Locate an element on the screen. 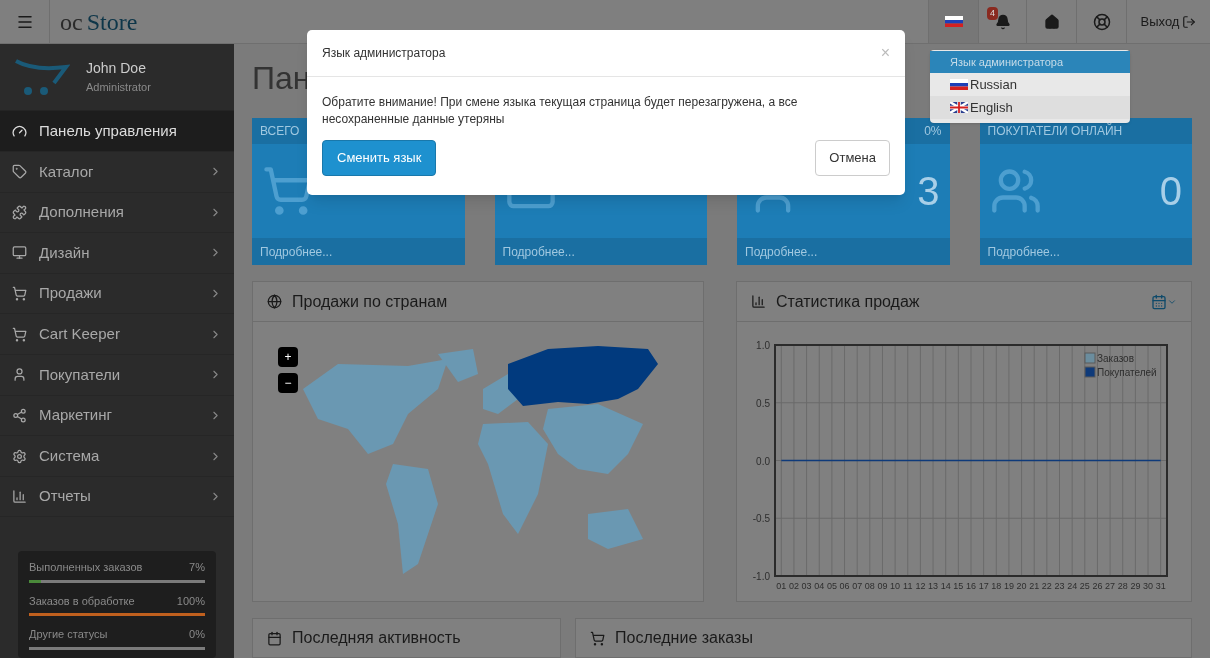 Image resolution: width=1210 pixels, height=658 pixels. bell-icon is located at coordinates (1002, 21).